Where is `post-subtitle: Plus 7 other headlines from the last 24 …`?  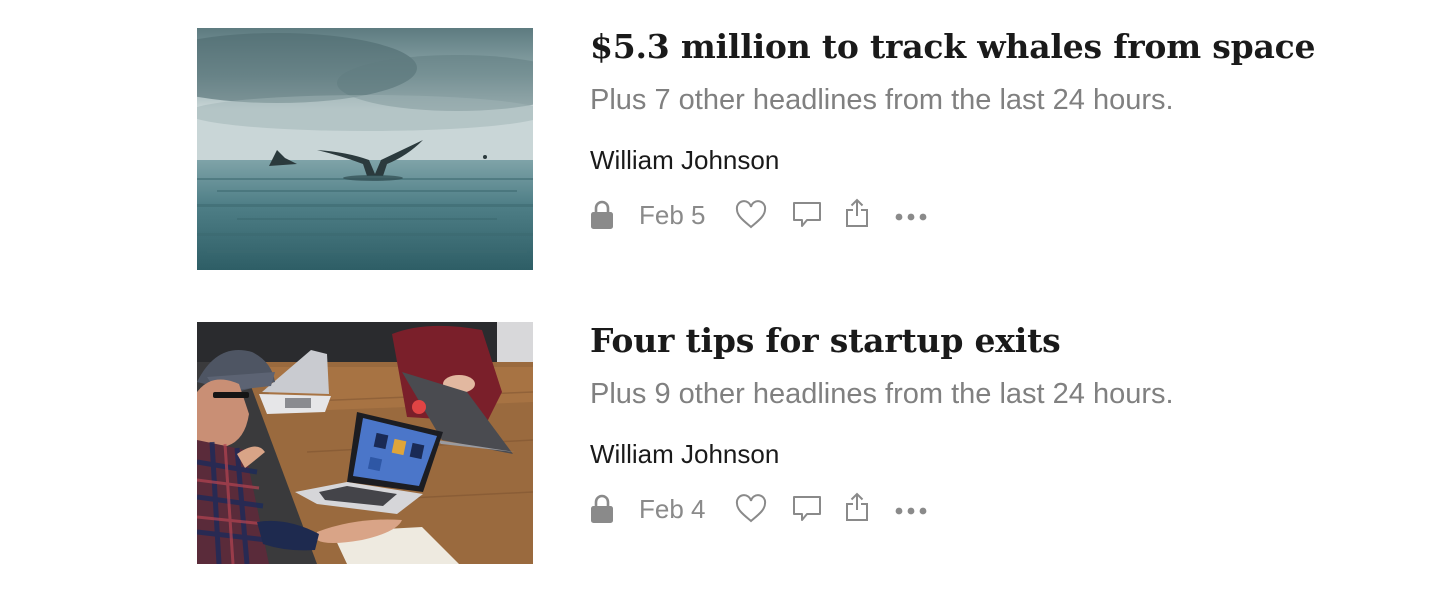 post-subtitle: Plus 7 other headlines from the last 24 … is located at coordinates (882, 100).